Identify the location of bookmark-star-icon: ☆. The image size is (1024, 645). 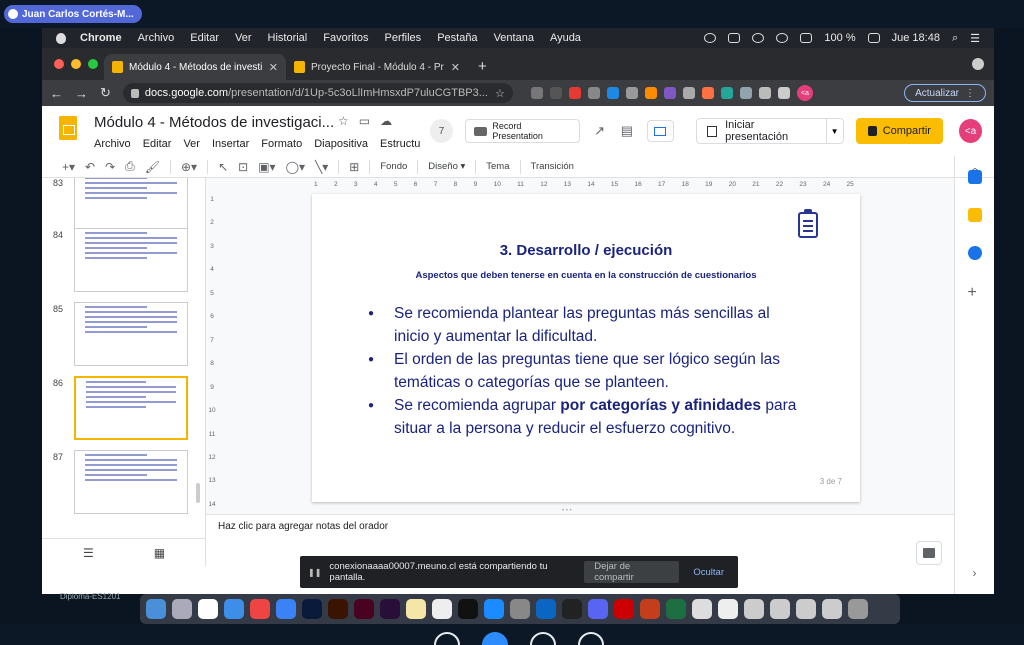
(500, 93).